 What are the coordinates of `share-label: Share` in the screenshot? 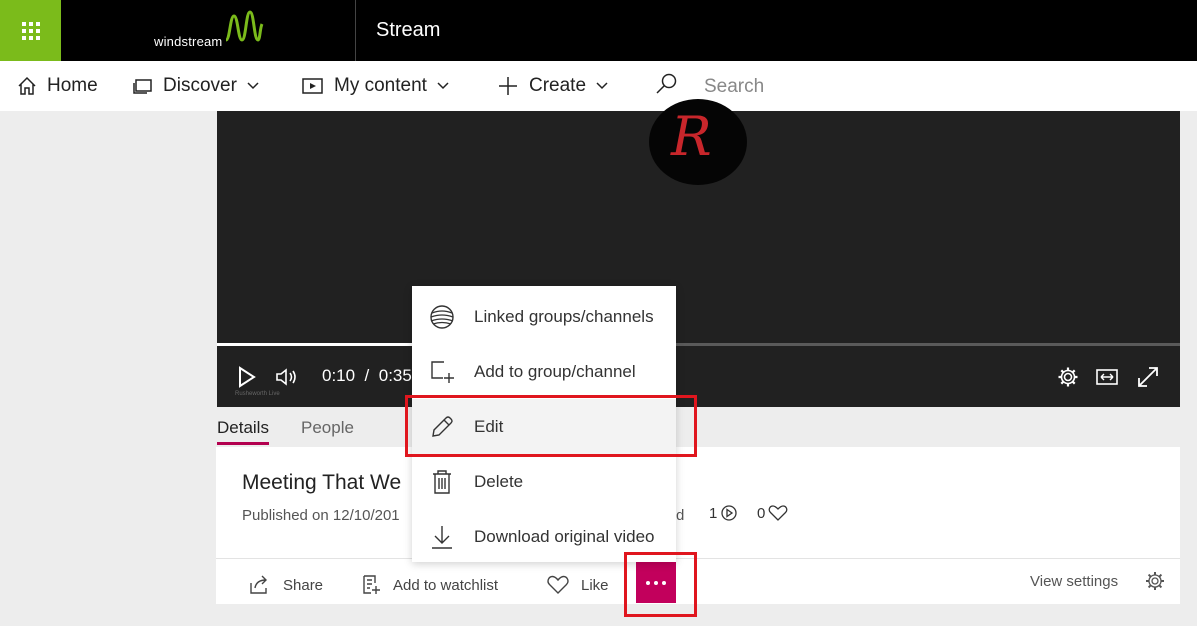 It's located at (303, 585).